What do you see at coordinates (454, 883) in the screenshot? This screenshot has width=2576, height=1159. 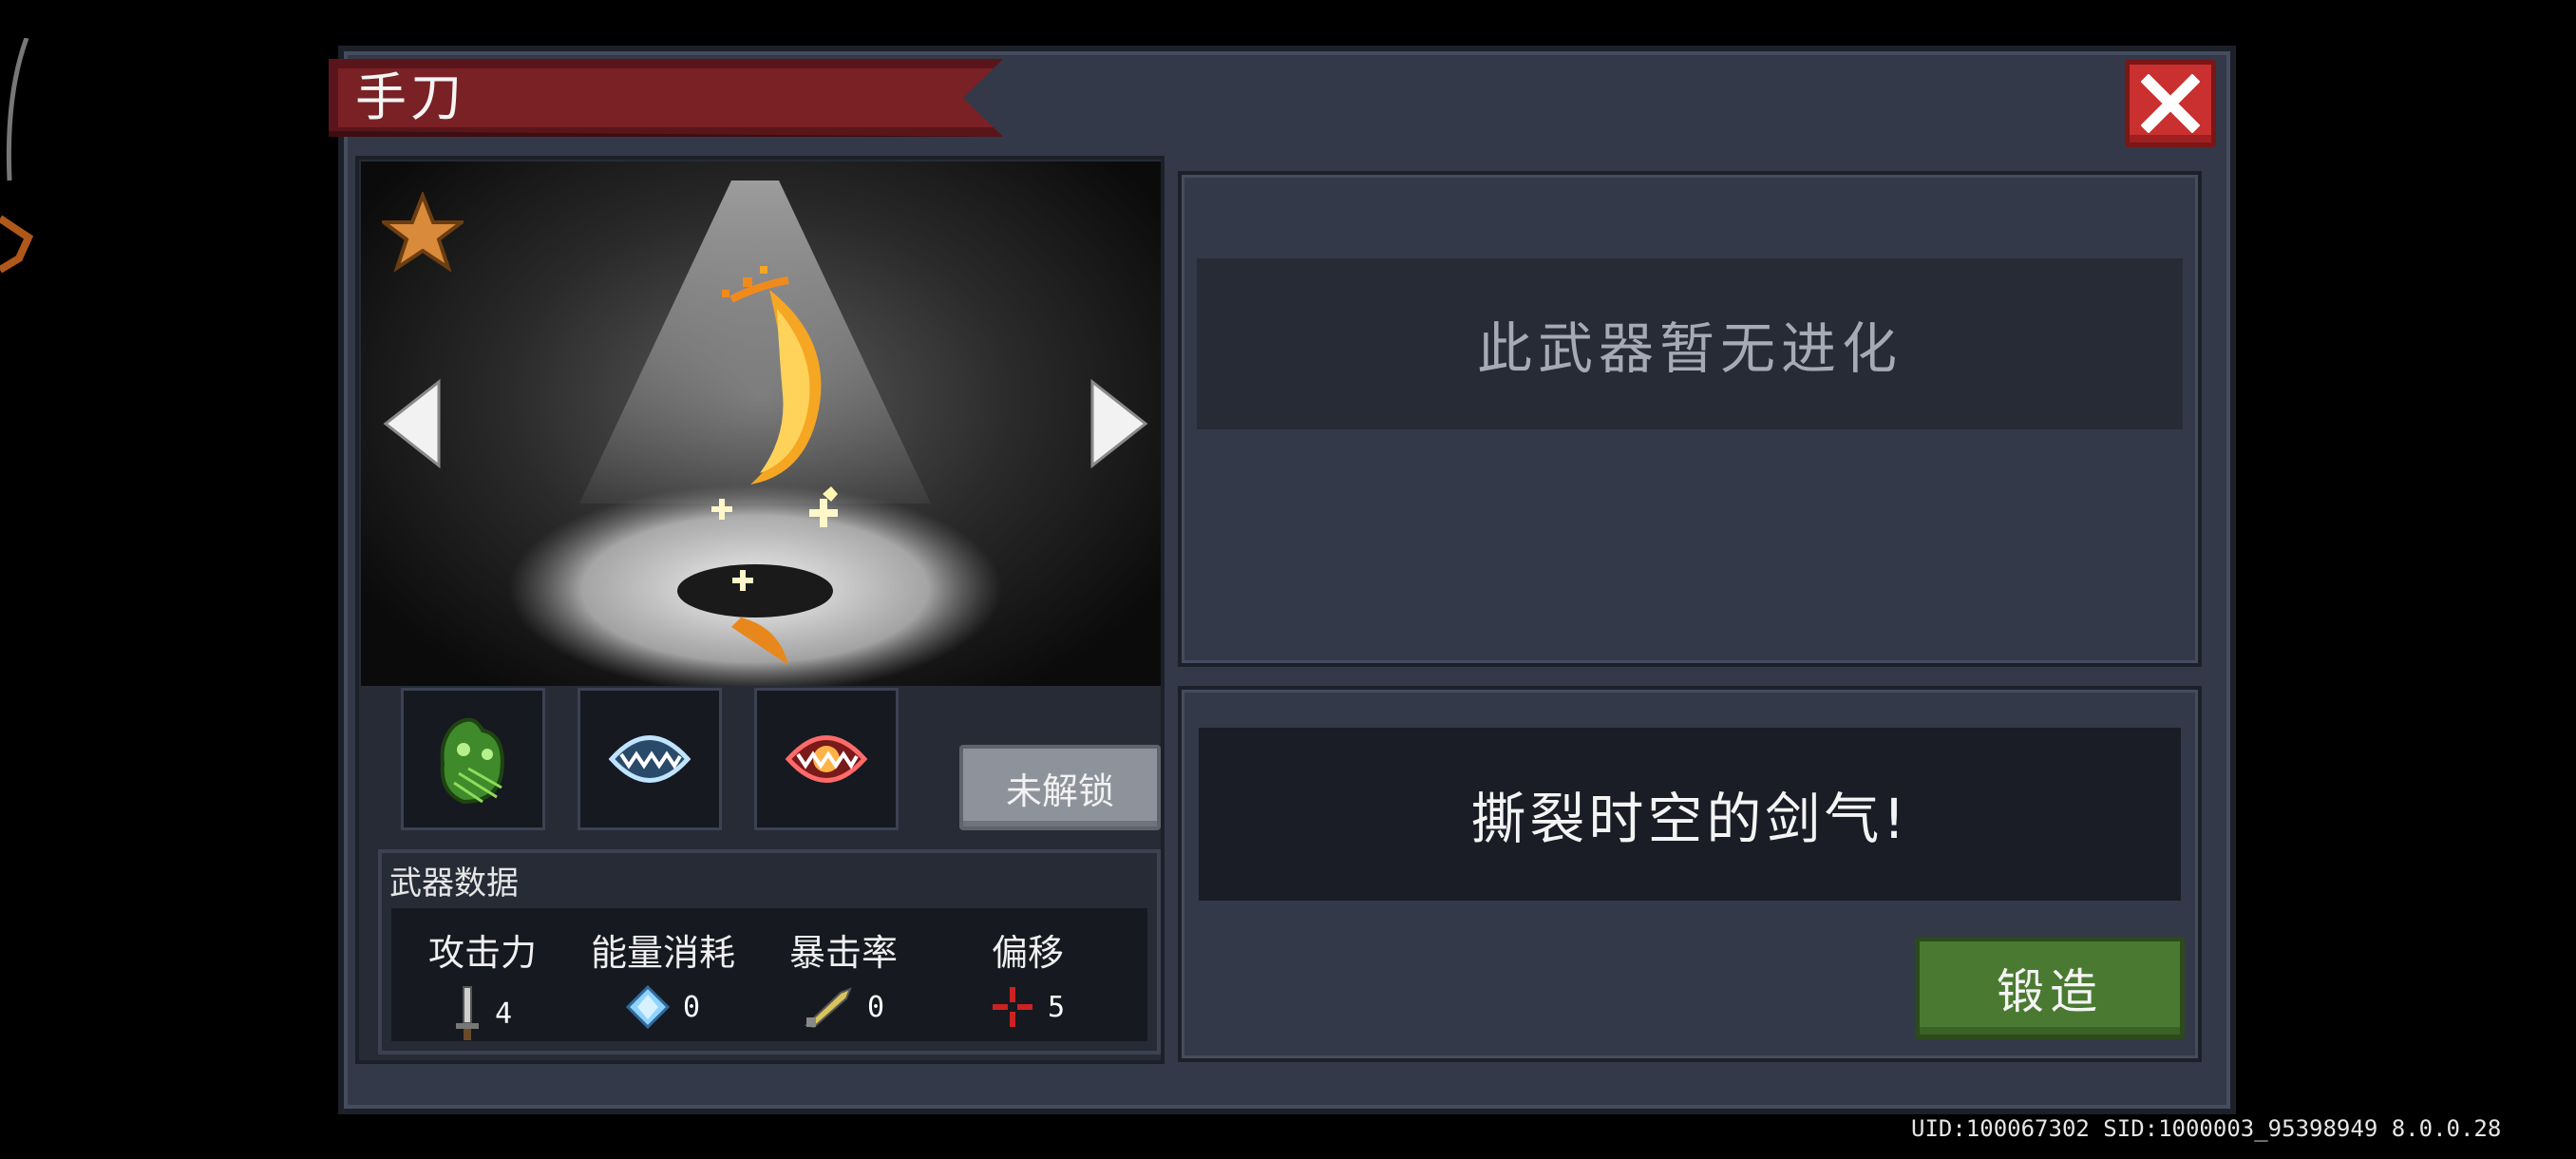 I see `stats-title: 武器数据` at bounding box center [454, 883].